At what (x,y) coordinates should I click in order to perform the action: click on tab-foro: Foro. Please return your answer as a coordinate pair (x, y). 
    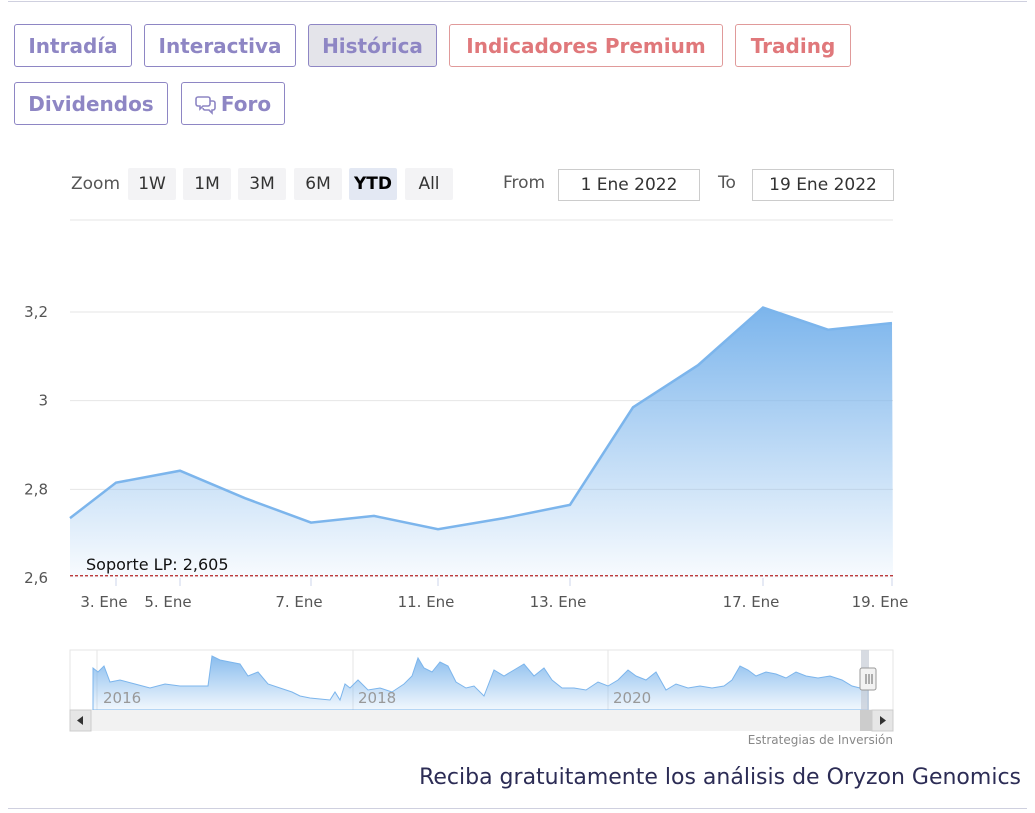
    Looking at the image, I should click on (233, 103).